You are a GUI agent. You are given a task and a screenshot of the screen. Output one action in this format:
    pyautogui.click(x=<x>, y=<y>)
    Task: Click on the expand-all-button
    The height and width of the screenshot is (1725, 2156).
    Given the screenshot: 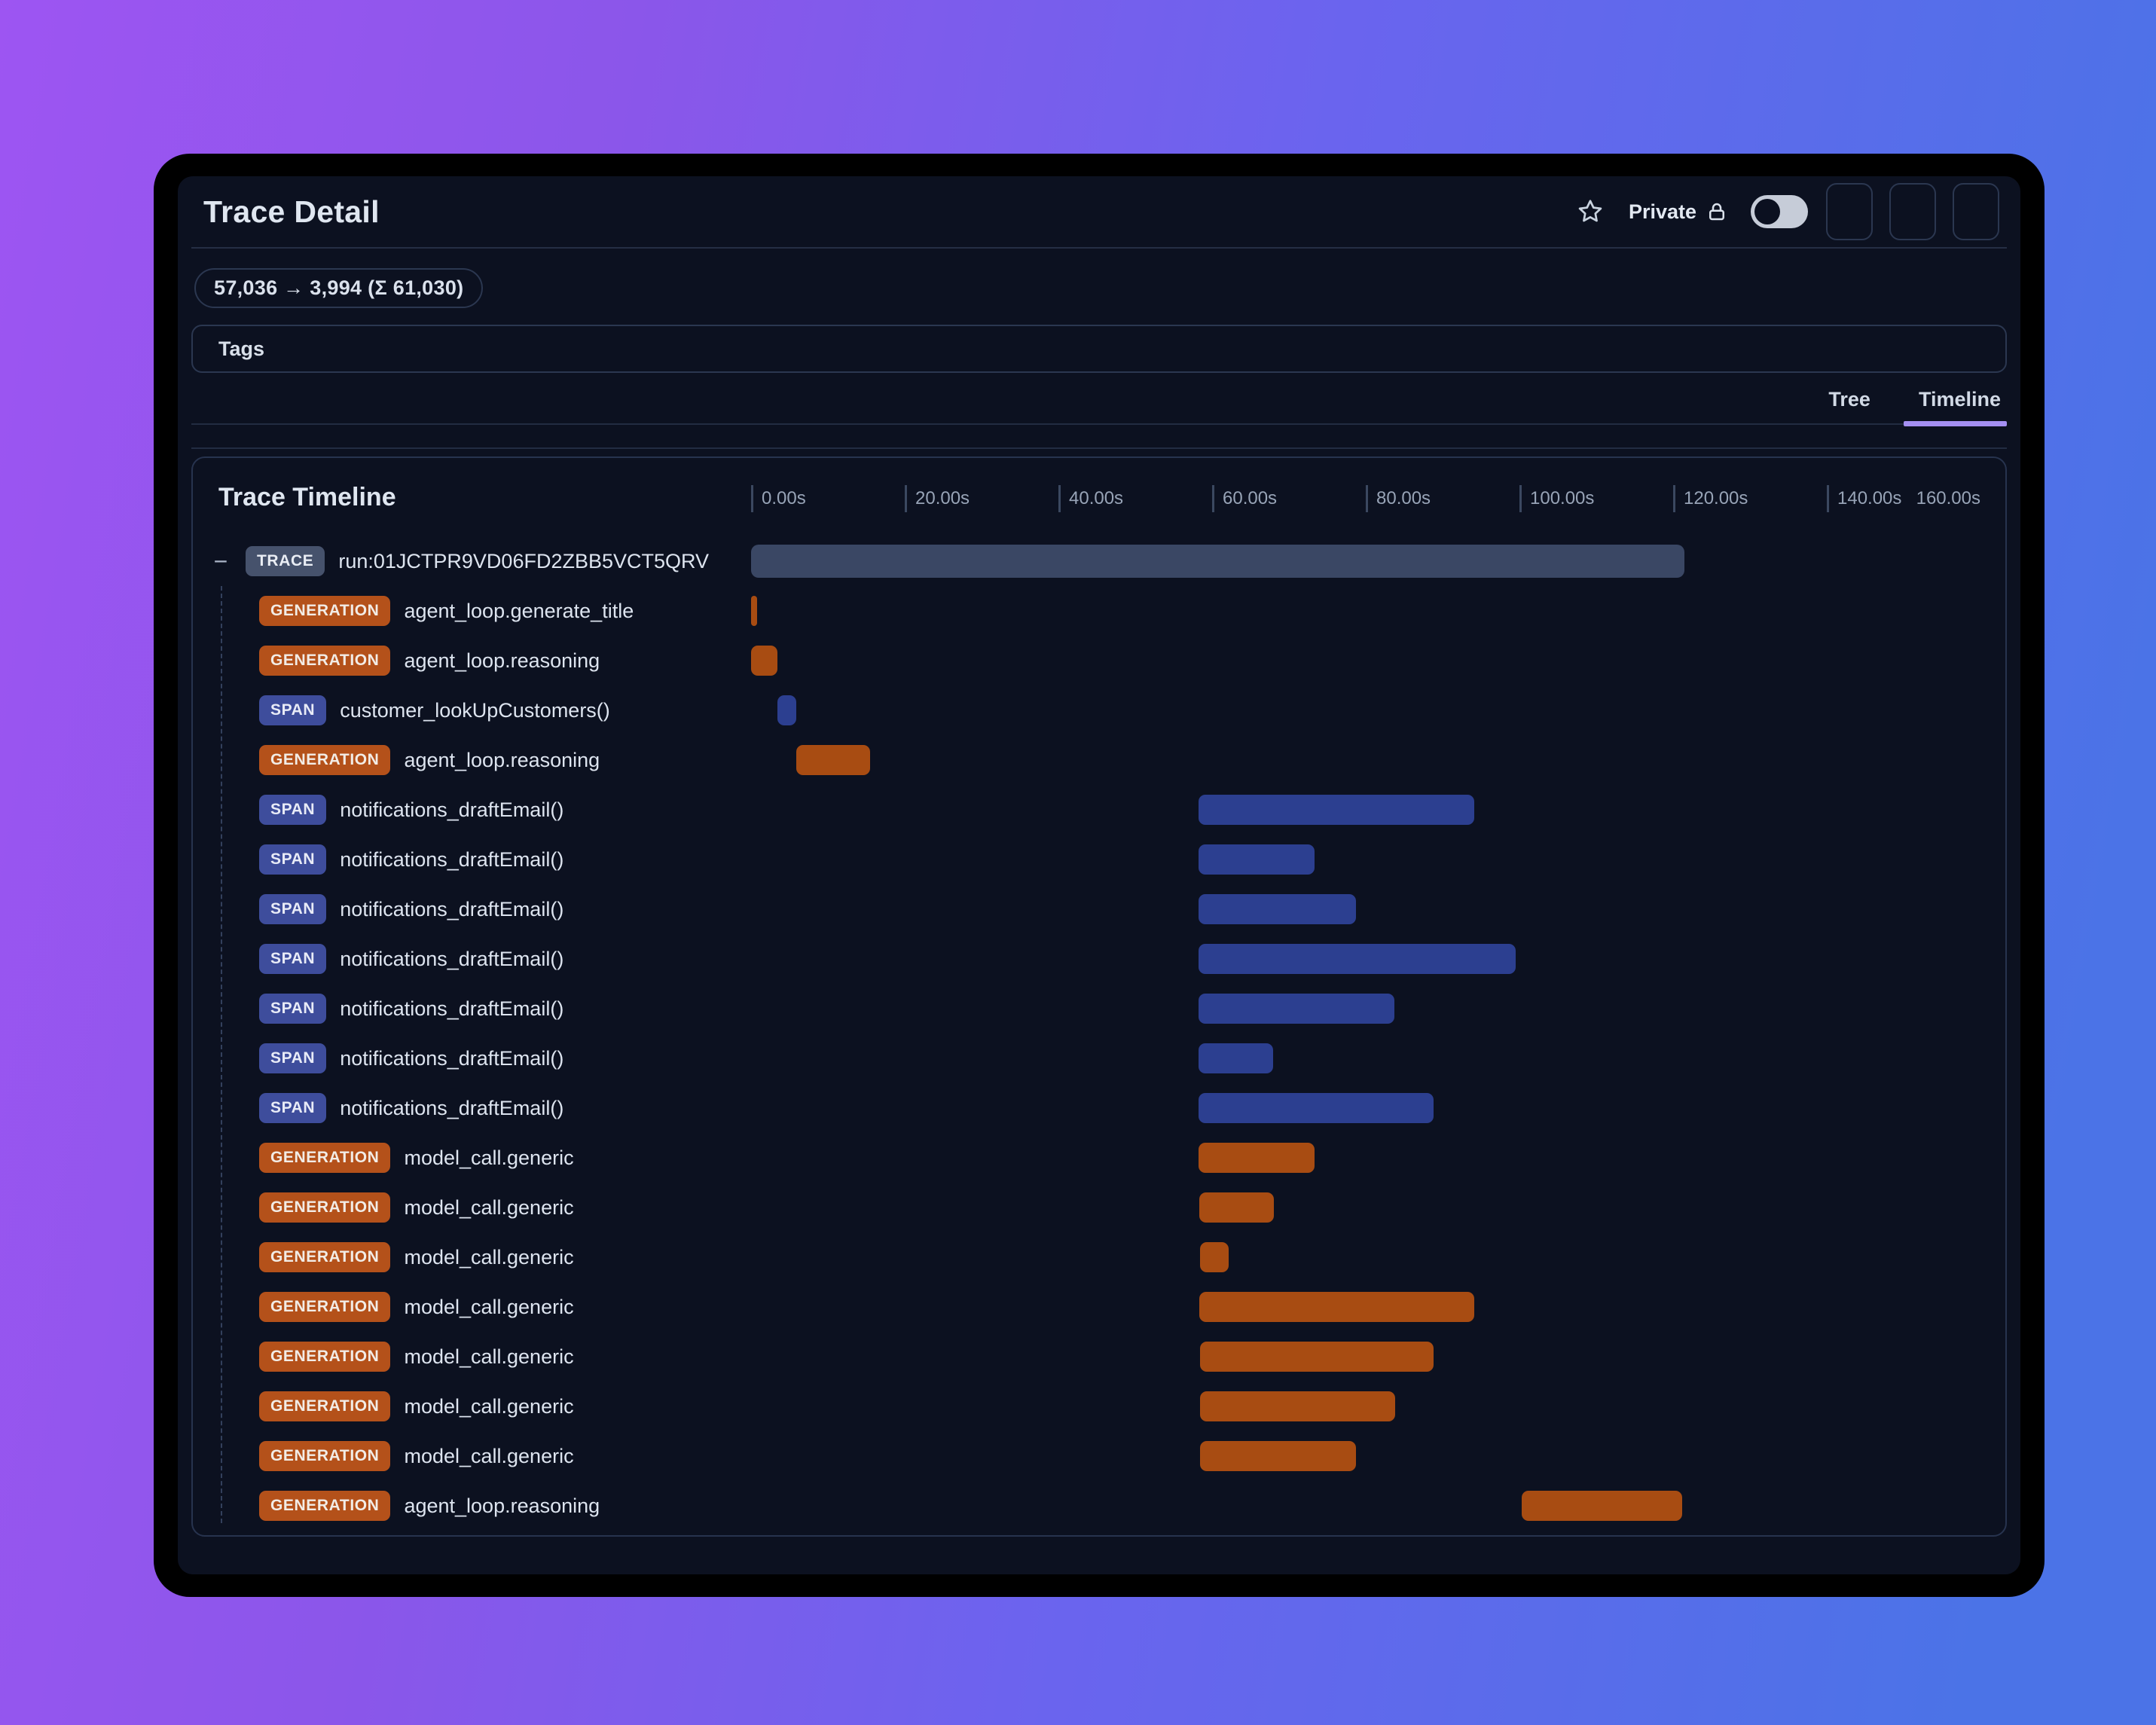 What is the action you would take?
    pyautogui.click(x=427, y=498)
    